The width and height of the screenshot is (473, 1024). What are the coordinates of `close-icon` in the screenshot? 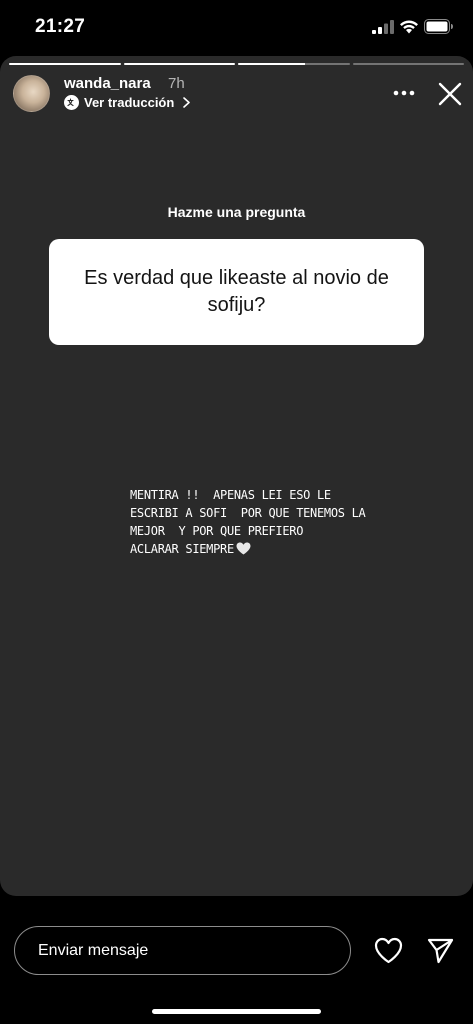 It's located at (450, 94).